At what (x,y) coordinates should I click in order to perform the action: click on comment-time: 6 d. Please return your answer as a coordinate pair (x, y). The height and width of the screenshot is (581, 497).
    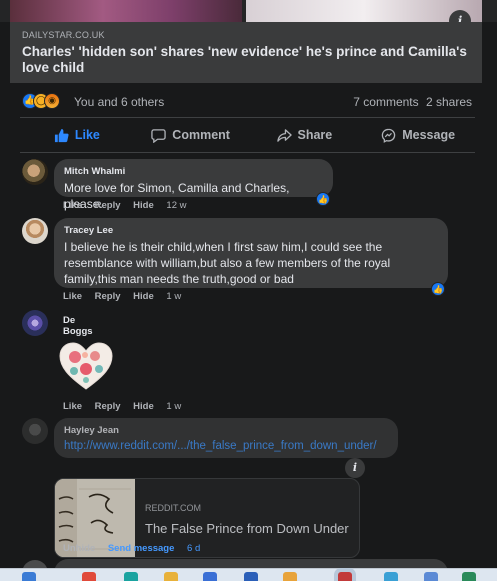
    Looking at the image, I should click on (193, 548).